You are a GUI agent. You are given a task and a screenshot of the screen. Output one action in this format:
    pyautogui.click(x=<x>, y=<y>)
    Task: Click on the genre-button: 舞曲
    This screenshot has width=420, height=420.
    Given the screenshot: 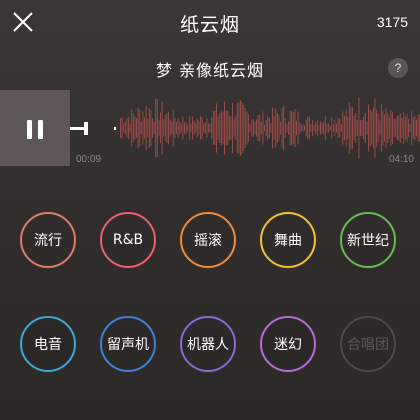 What is the action you would take?
    pyautogui.click(x=288, y=240)
    